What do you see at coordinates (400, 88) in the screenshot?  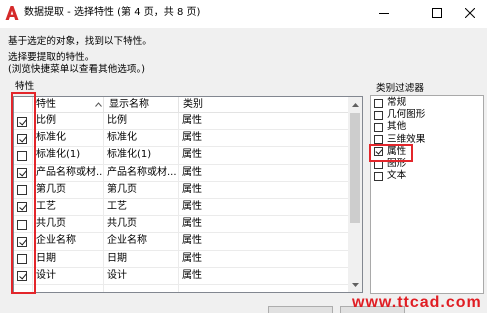 I see `category-filter-label: 类别过滤器` at bounding box center [400, 88].